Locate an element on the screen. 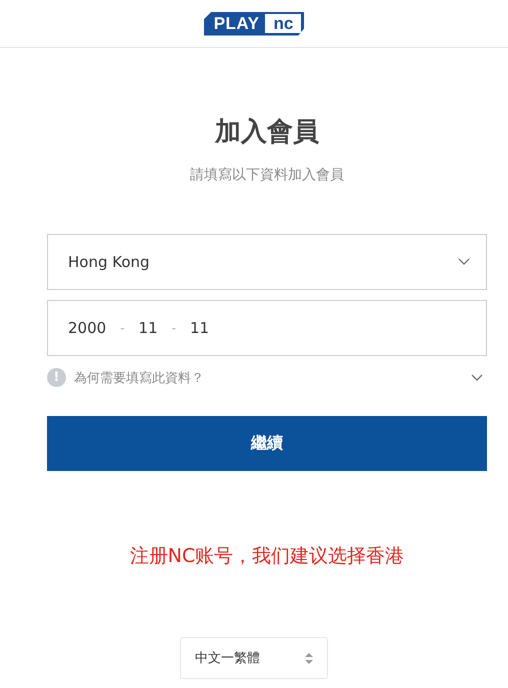  page-subtitle: 請填寫以下資料加入會員 is located at coordinates (267, 175).